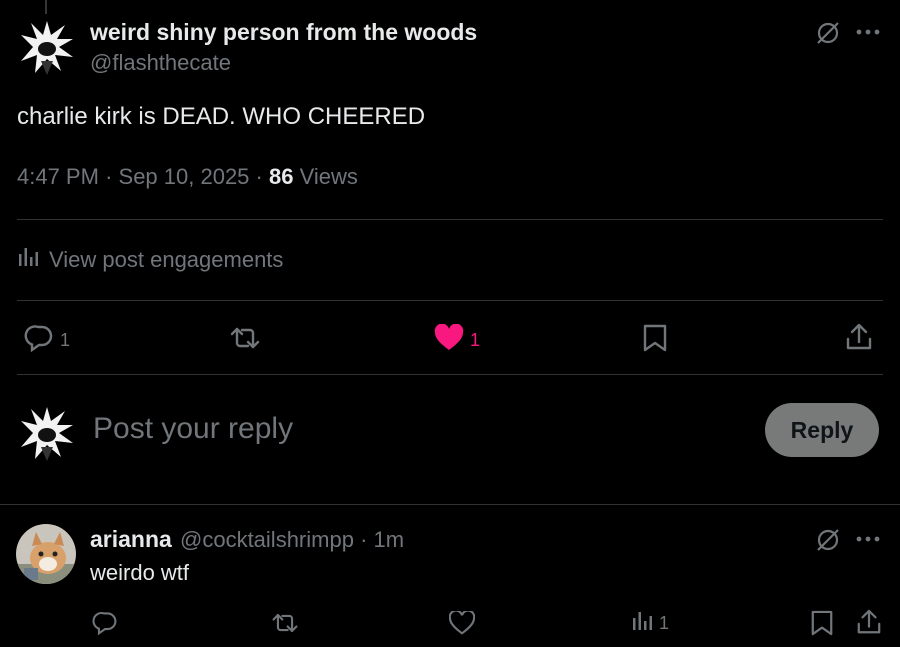  Describe the element at coordinates (46, 554) in the screenshot. I see `reply-author-avatar` at that location.